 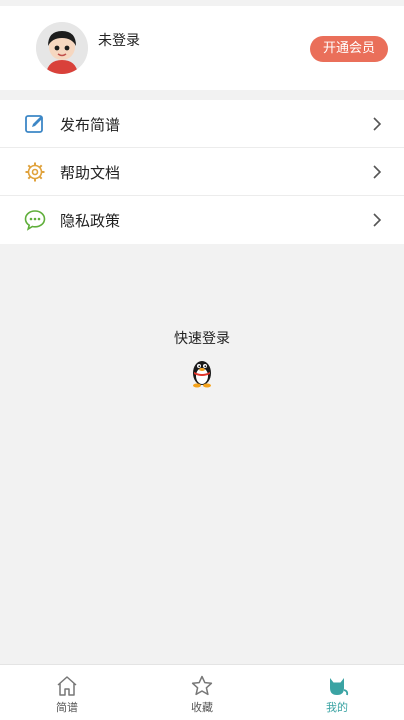 I want to click on menu-item-label: 隐私政策, so click(x=90, y=221).